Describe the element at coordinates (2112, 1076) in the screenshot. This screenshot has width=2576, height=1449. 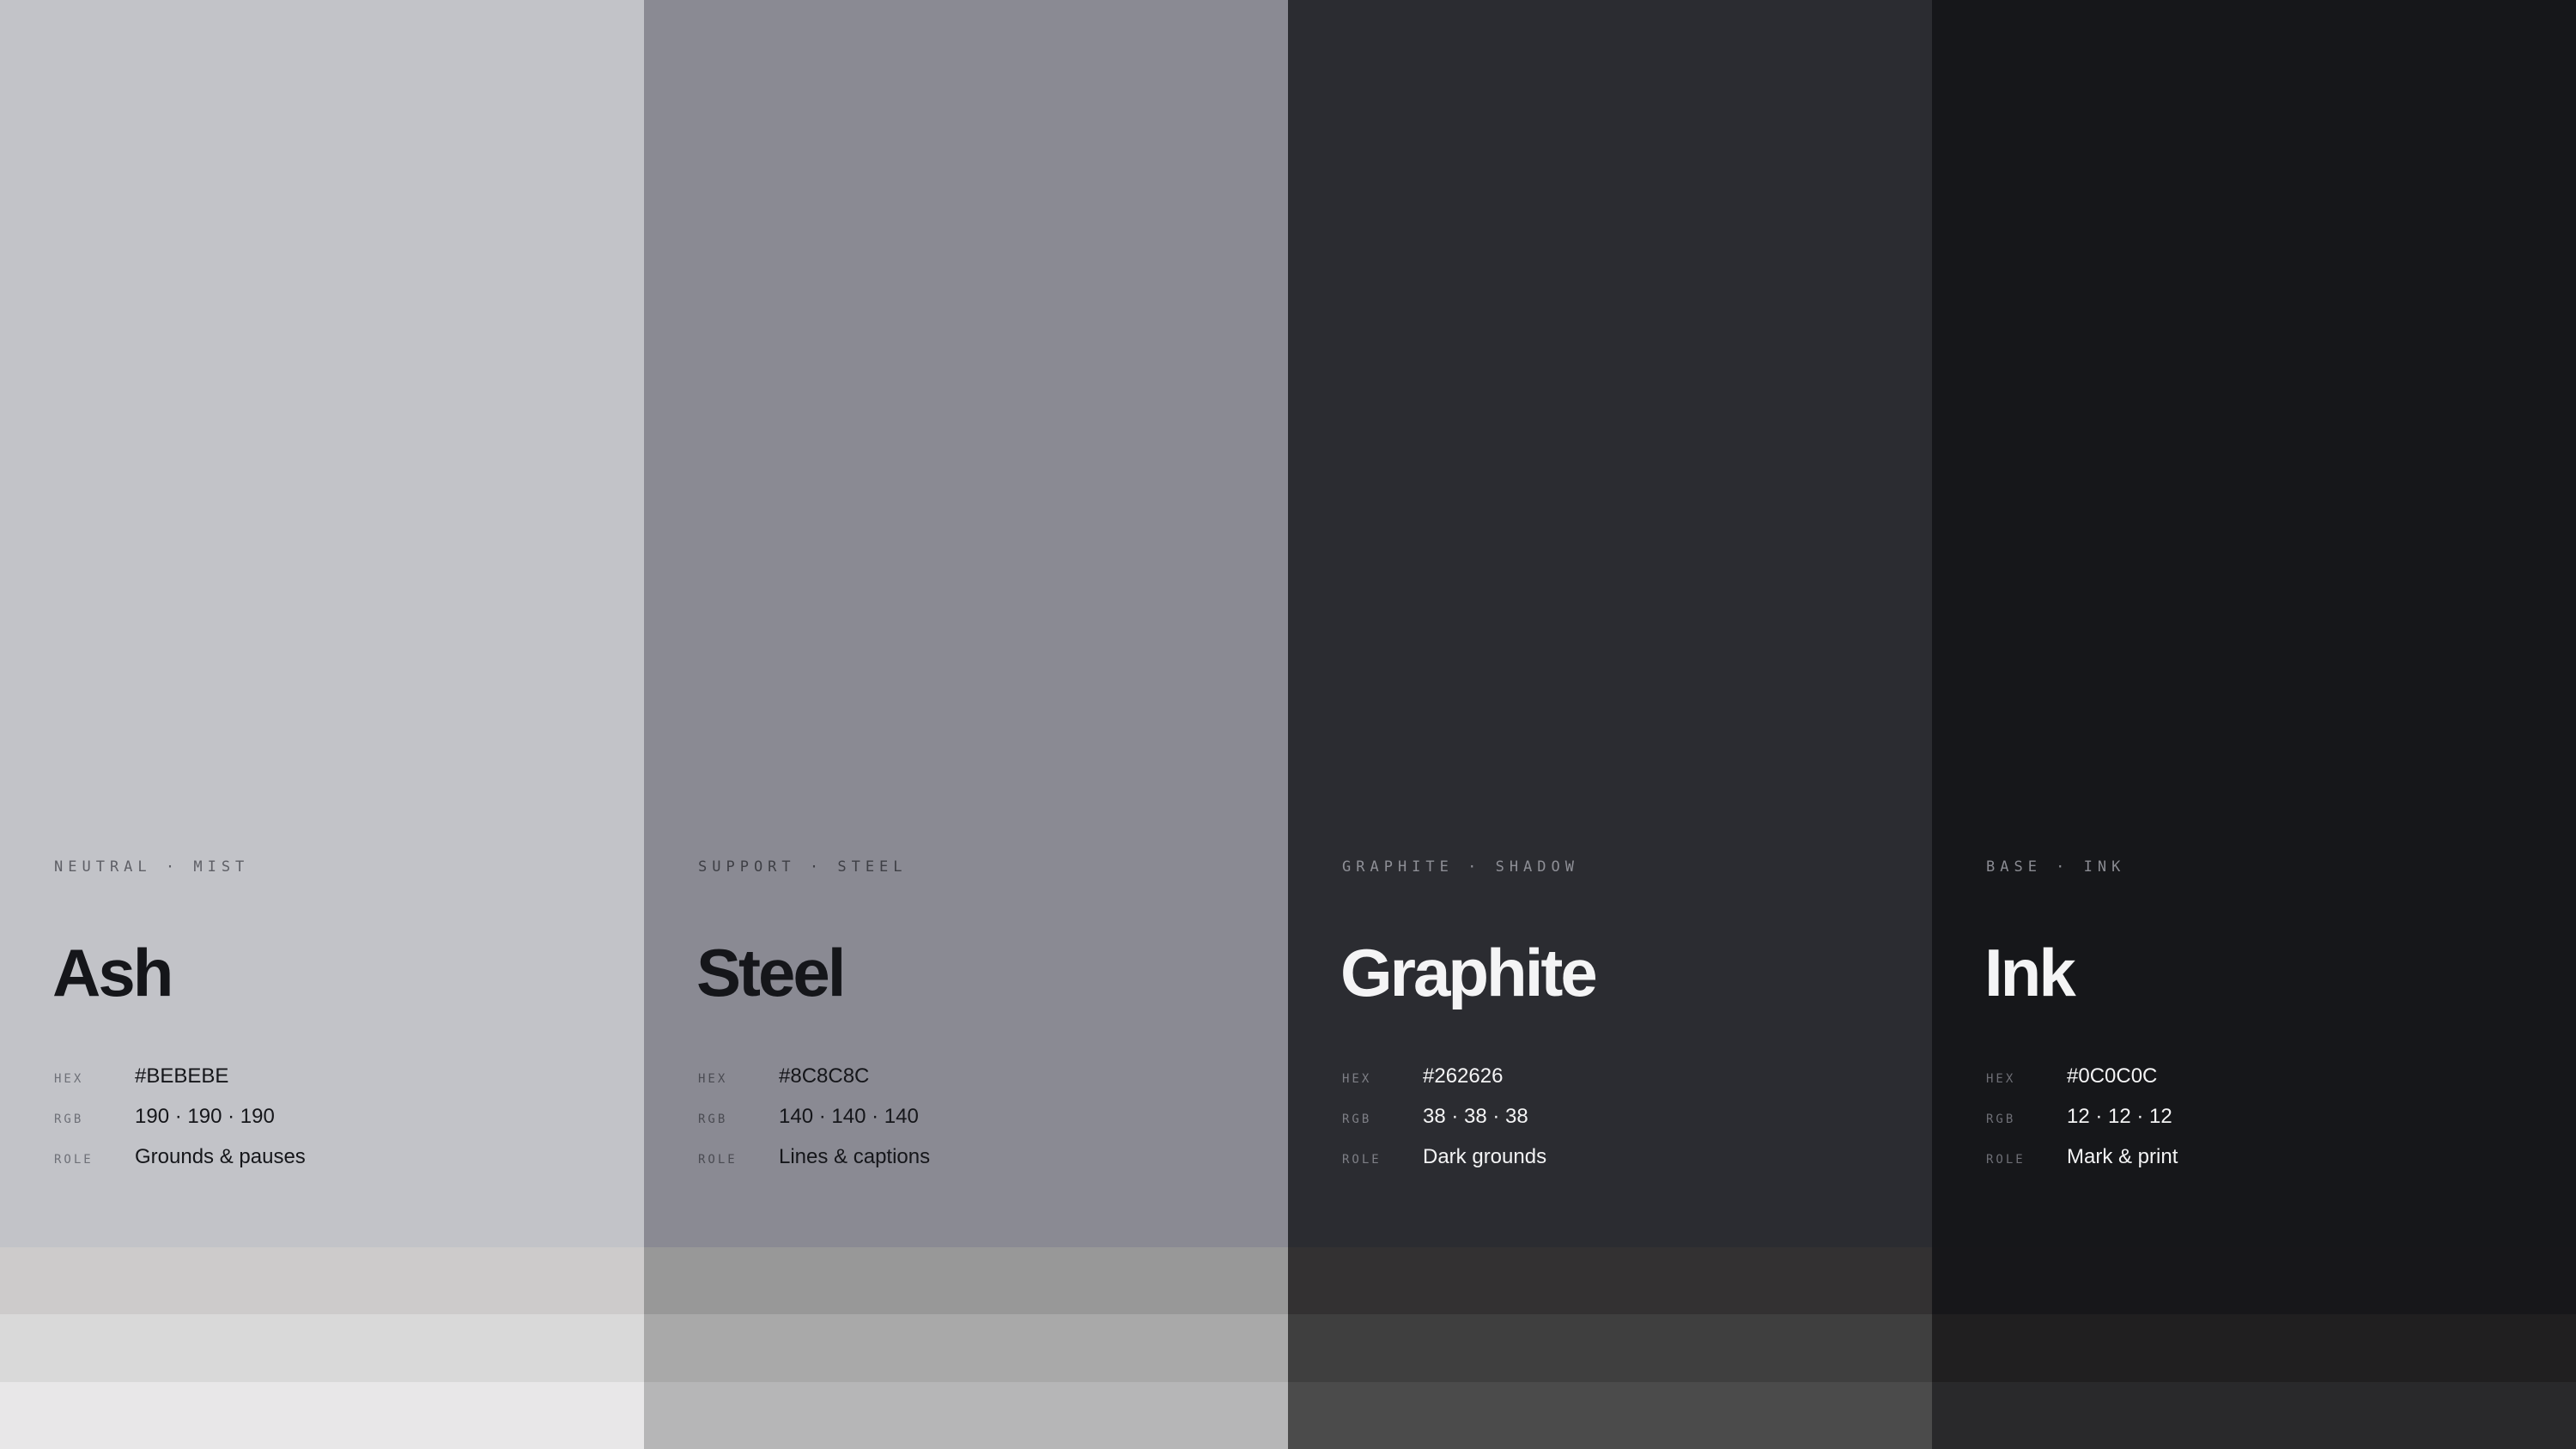
I see `hex-value: #0C0C0C` at that location.